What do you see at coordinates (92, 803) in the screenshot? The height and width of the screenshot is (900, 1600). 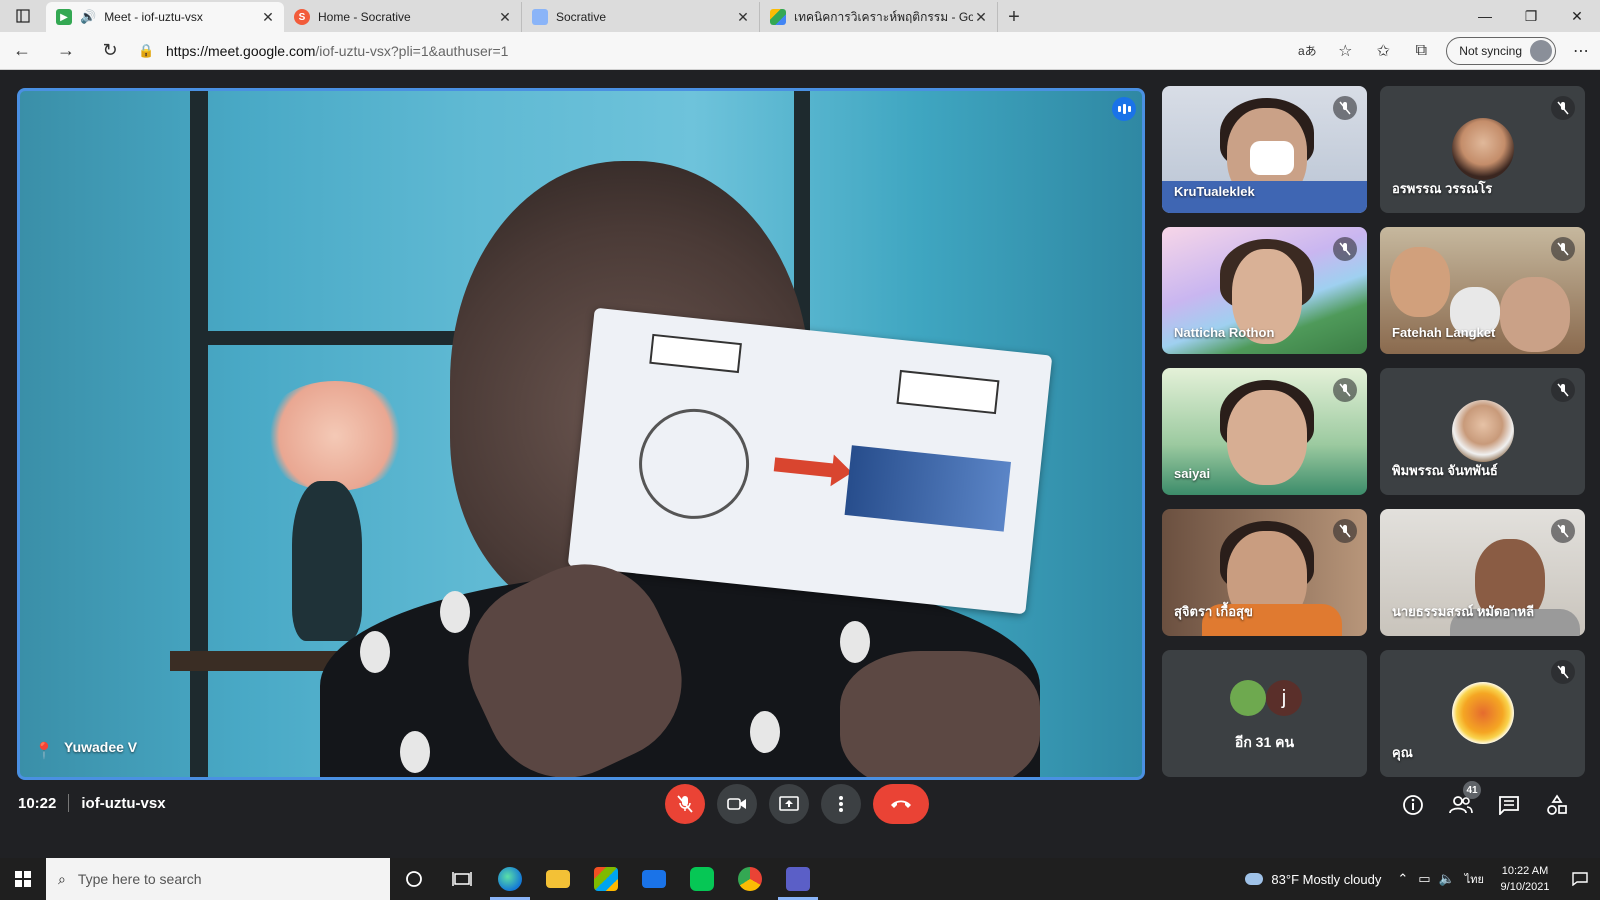 I see `meeting-details: 10:22 iof-uztu-vsx` at bounding box center [92, 803].